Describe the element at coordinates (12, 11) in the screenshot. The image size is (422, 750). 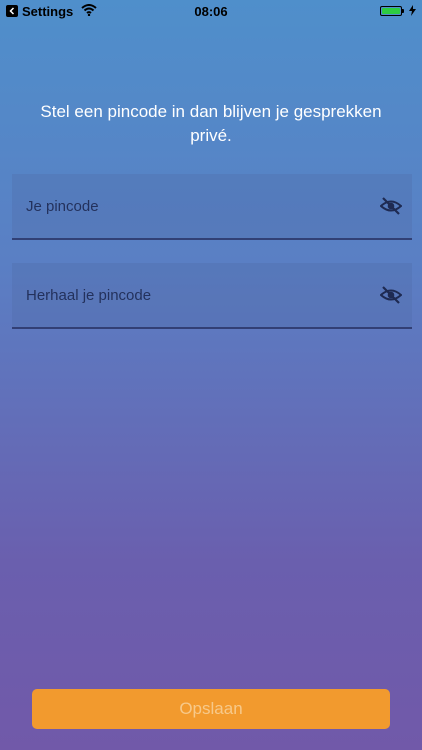
I see `back-arrow-icon` at that location.